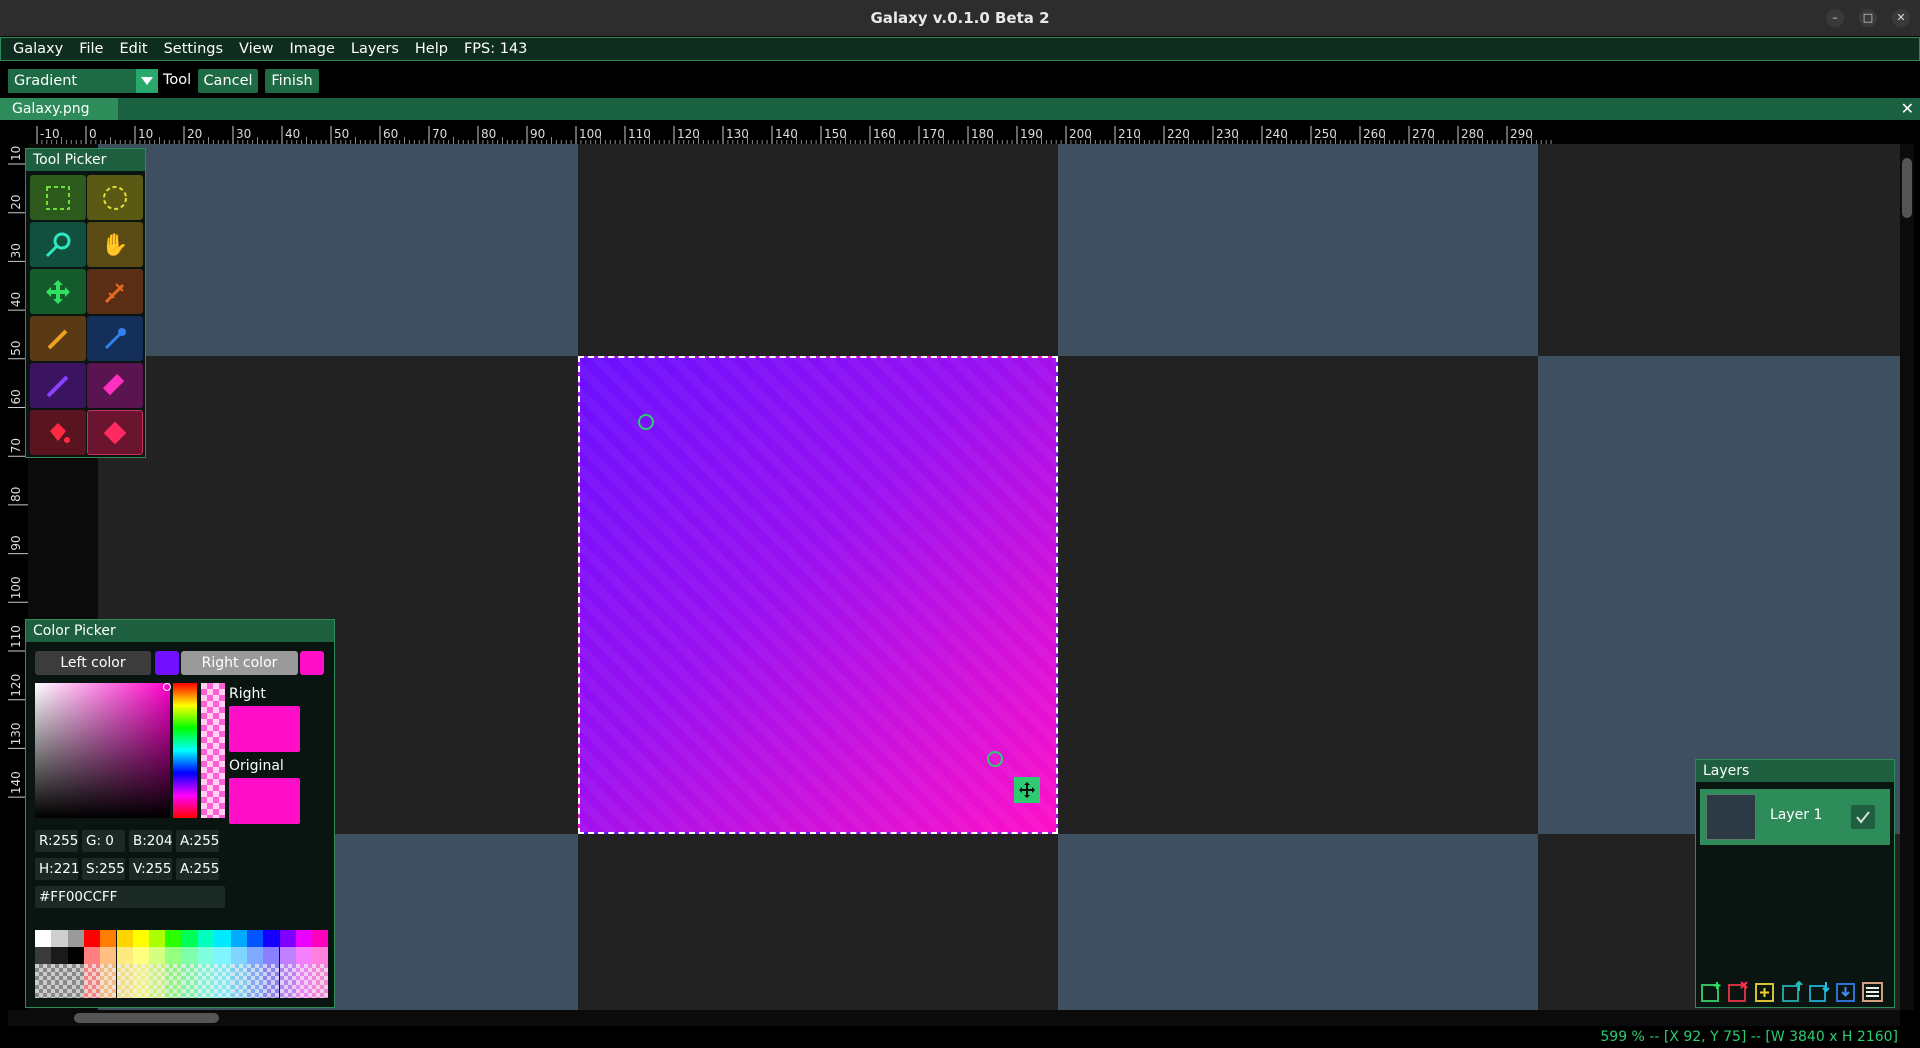  I want to click on left-color-swatch, so click(167, 663).